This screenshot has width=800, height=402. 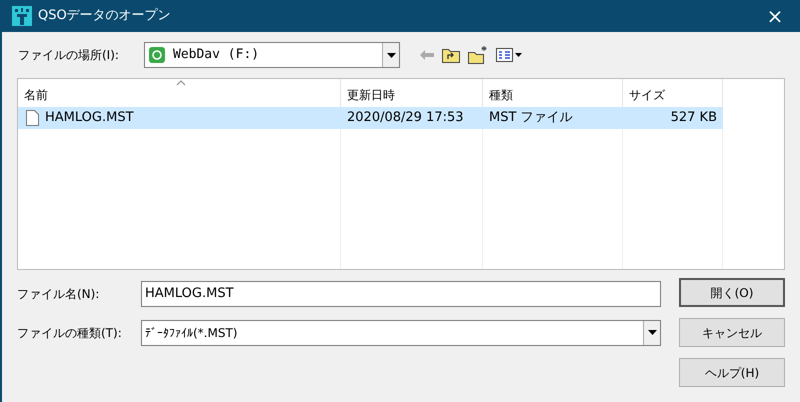 What do you see at coordinates (70, 333) in the screenshot?
I see `file-type-label: ファイルの種類(T):` at bounding box center [70, 333].